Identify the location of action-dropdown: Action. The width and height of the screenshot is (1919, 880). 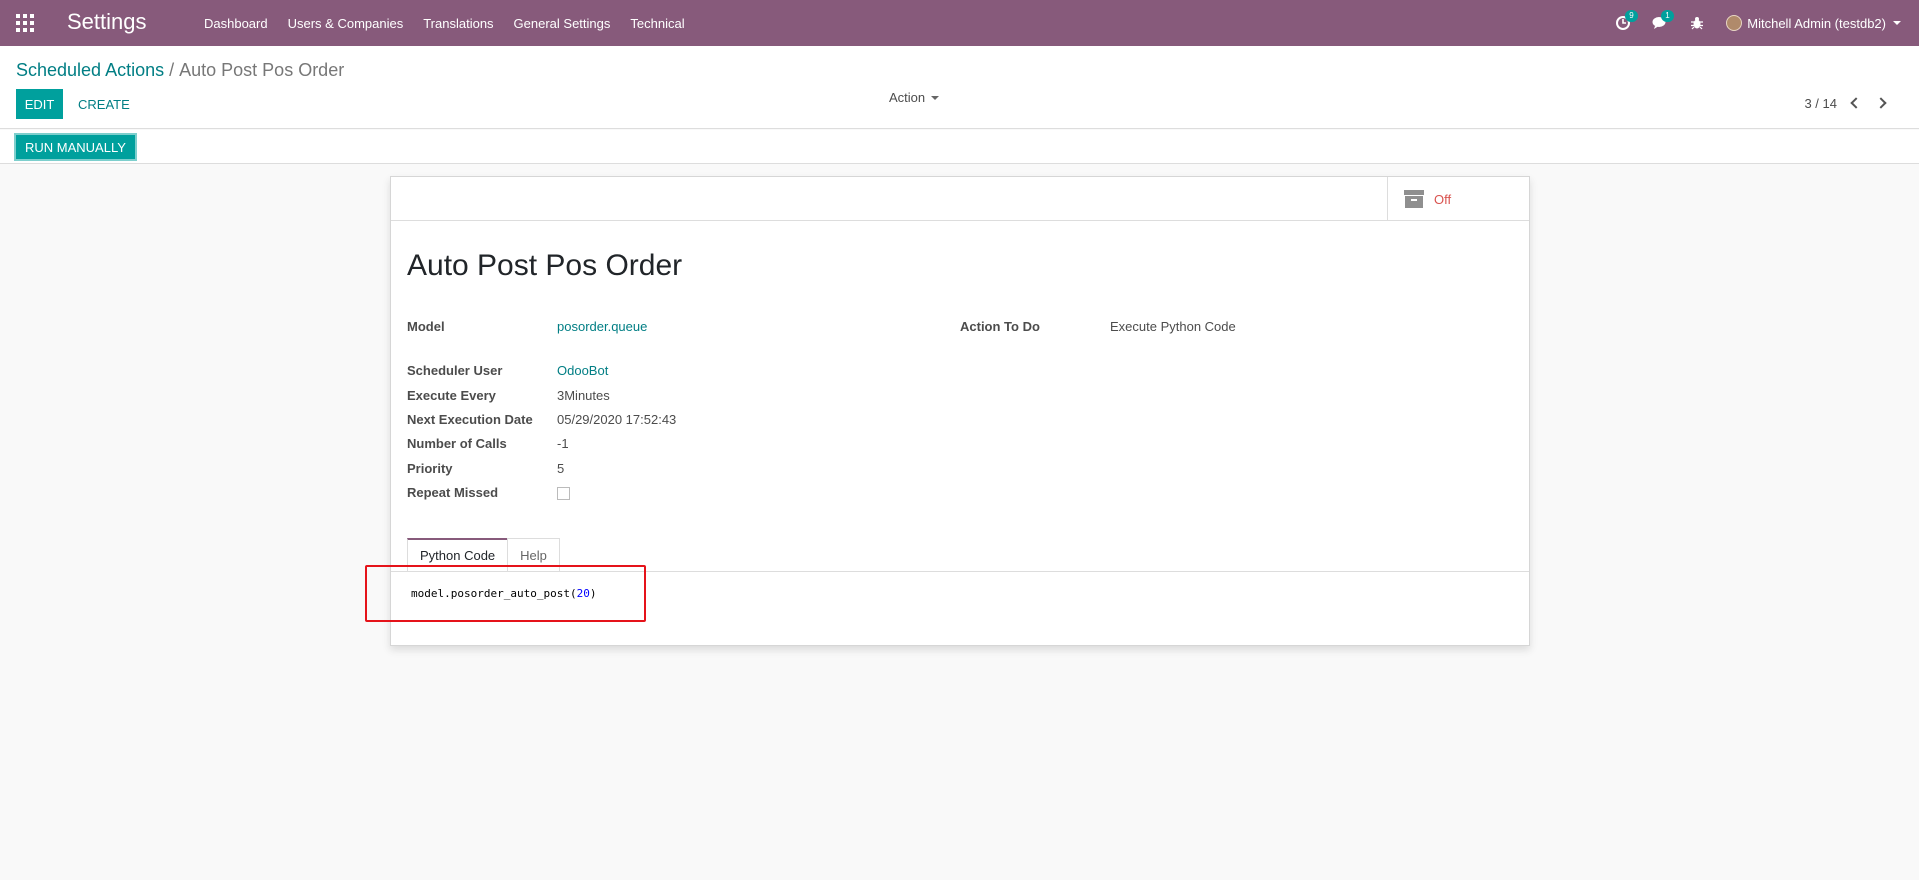
(914, 97).